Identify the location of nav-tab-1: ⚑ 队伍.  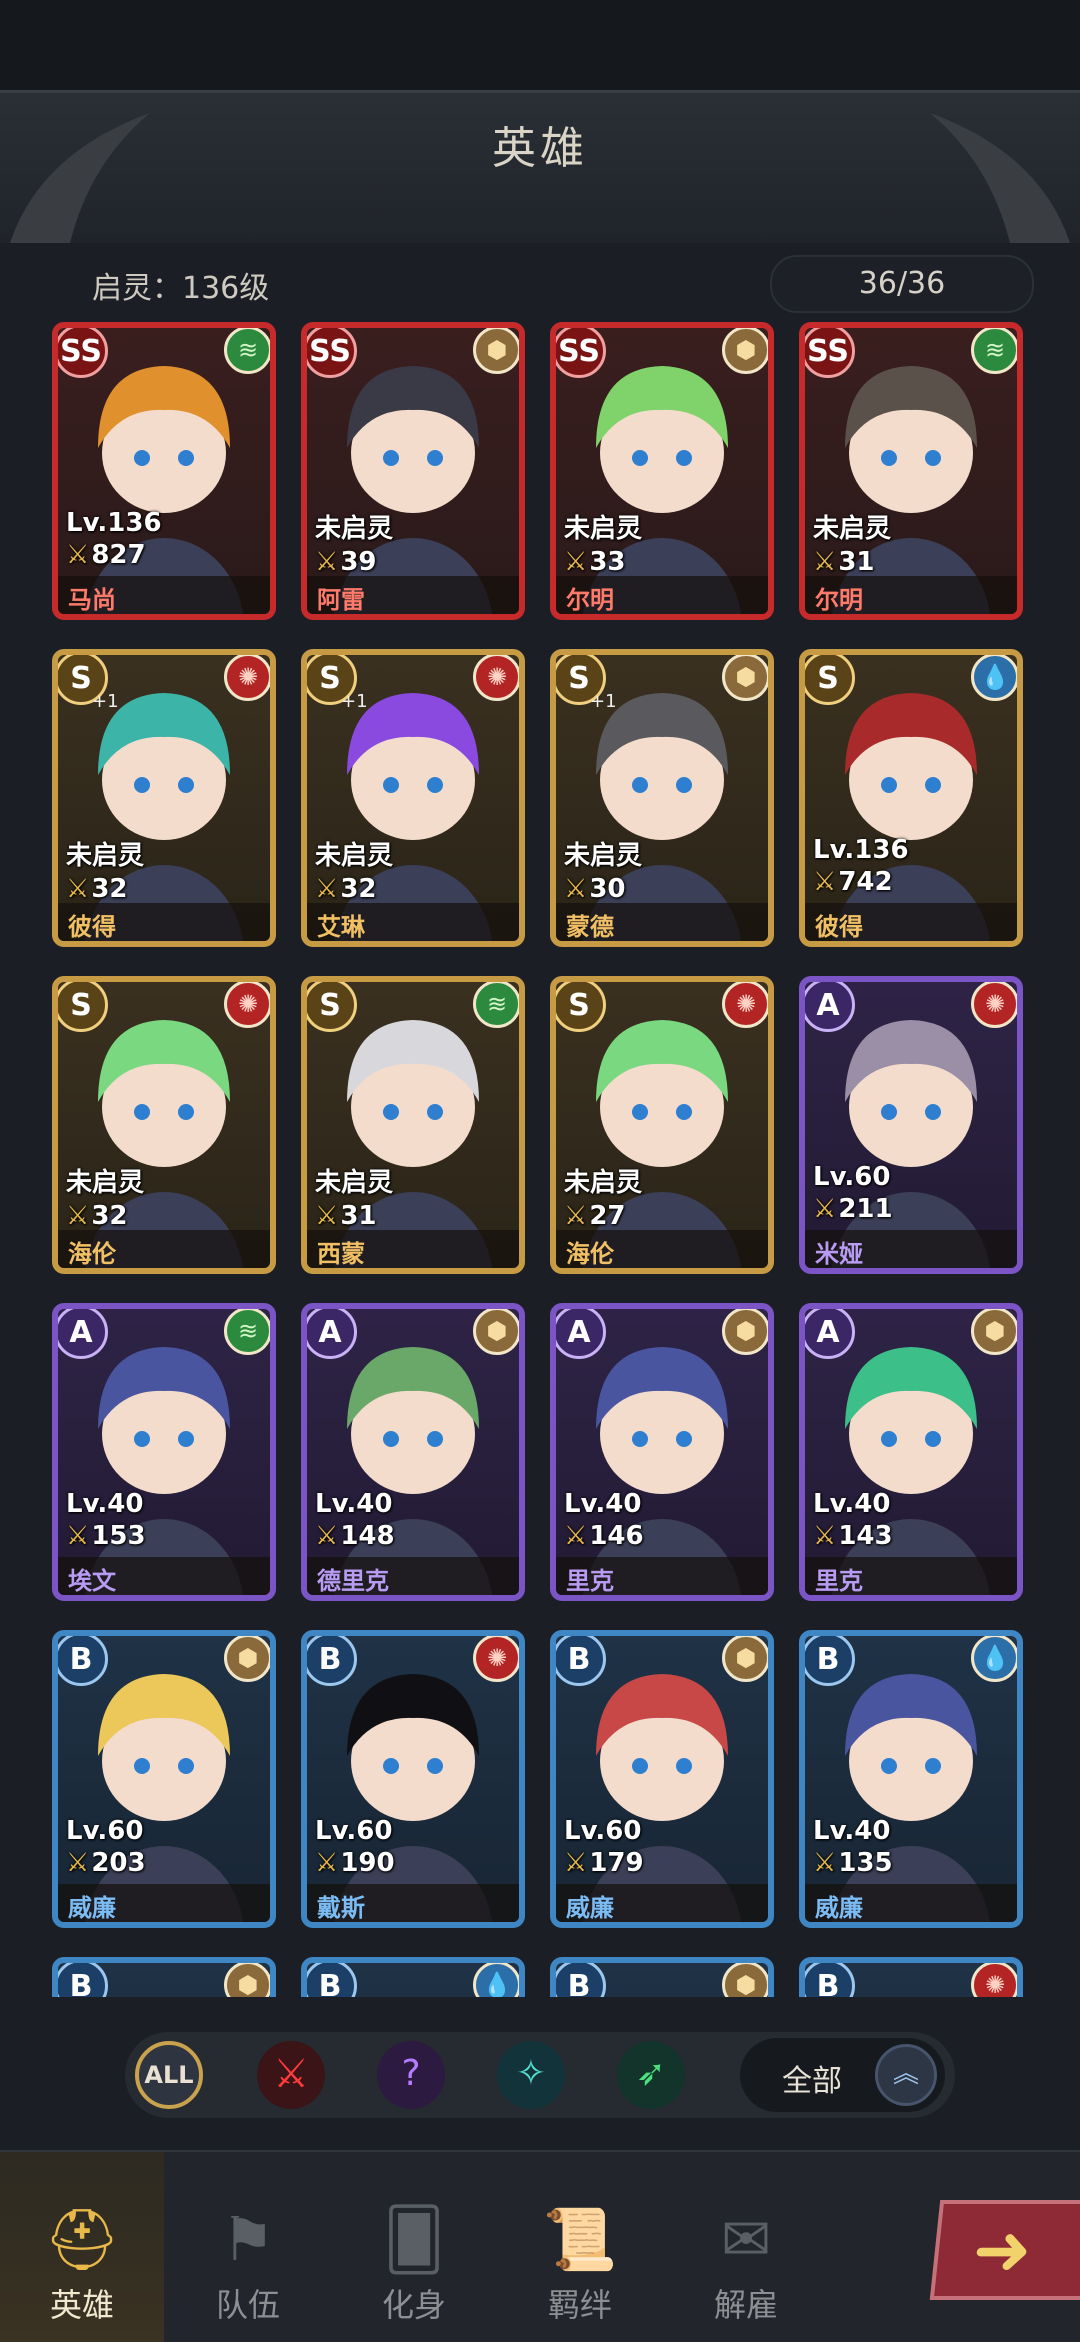
(248, 2247).